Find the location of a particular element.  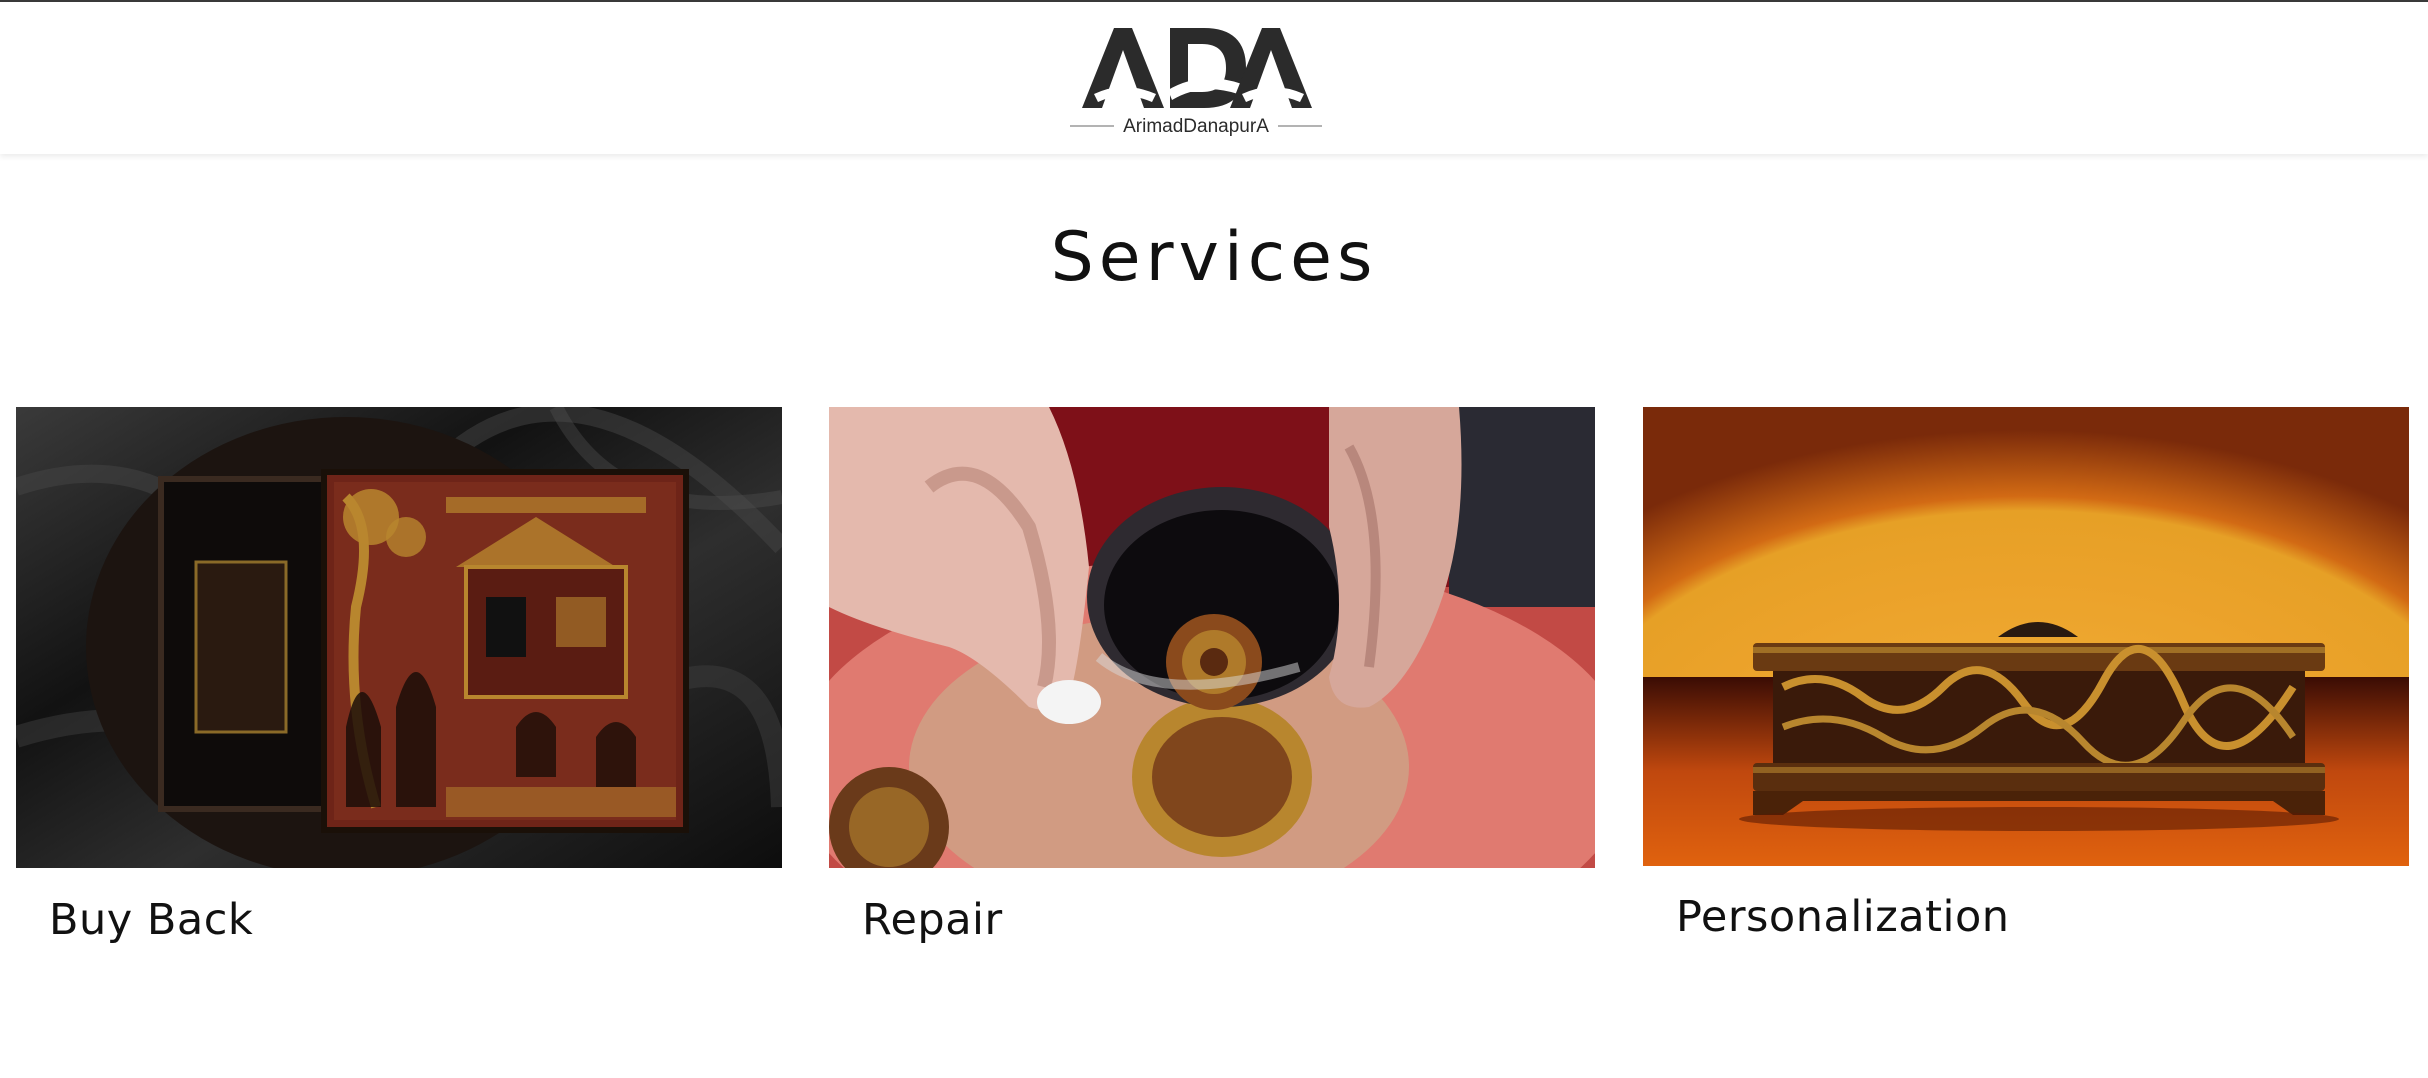

personalization-image is located at coordinates (2026, 637).